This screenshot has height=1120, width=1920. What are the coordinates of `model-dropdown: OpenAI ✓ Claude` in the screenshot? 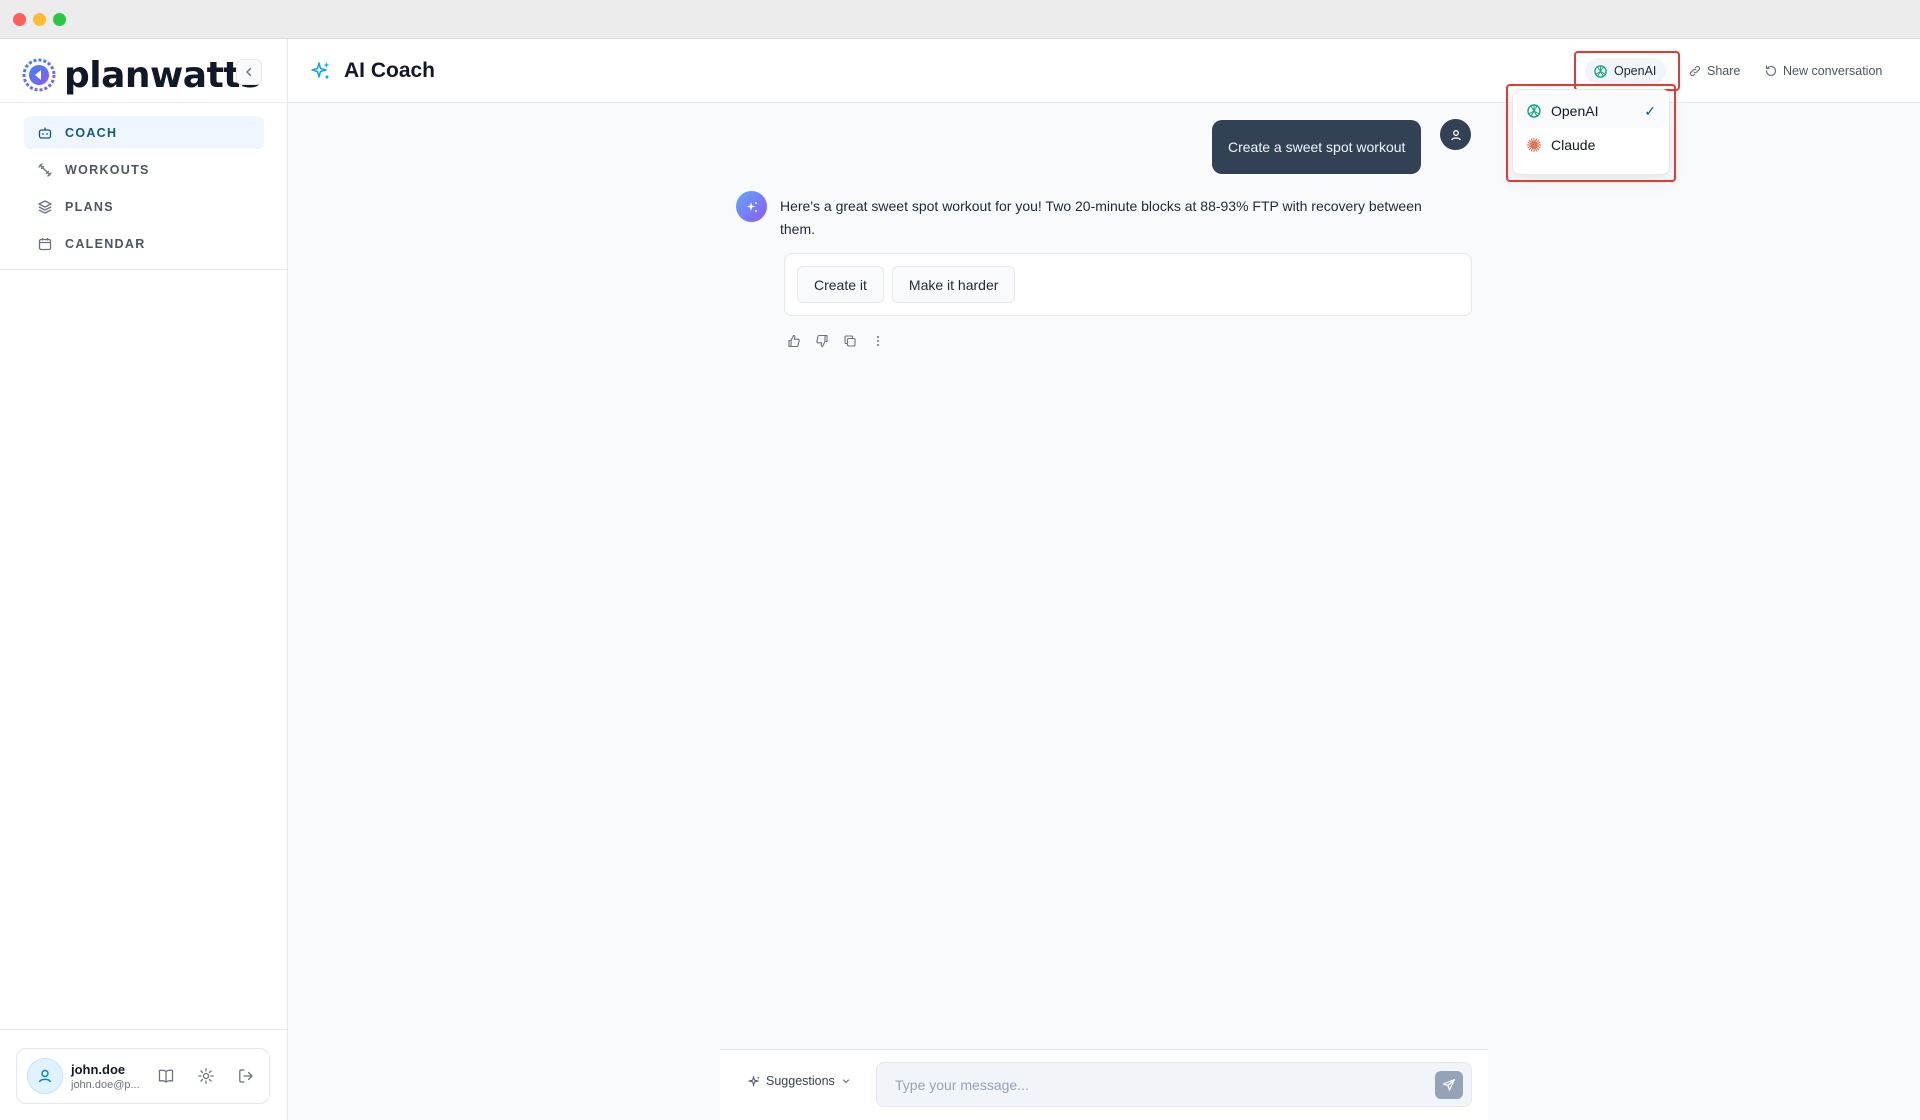 It's located at (1591, 132).